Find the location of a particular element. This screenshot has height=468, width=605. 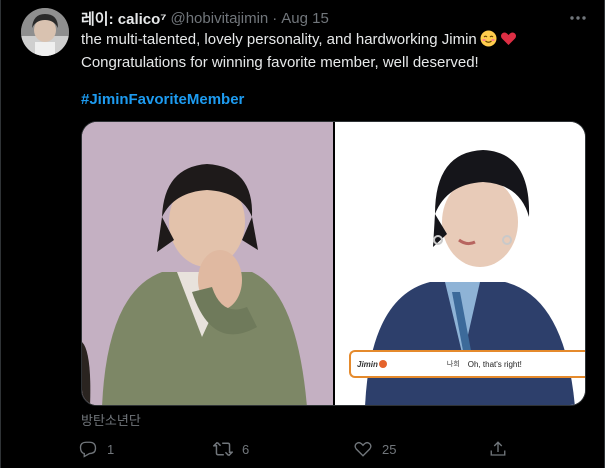

tweet-actions: 1 6 25 is located at coordinates (291, 449).